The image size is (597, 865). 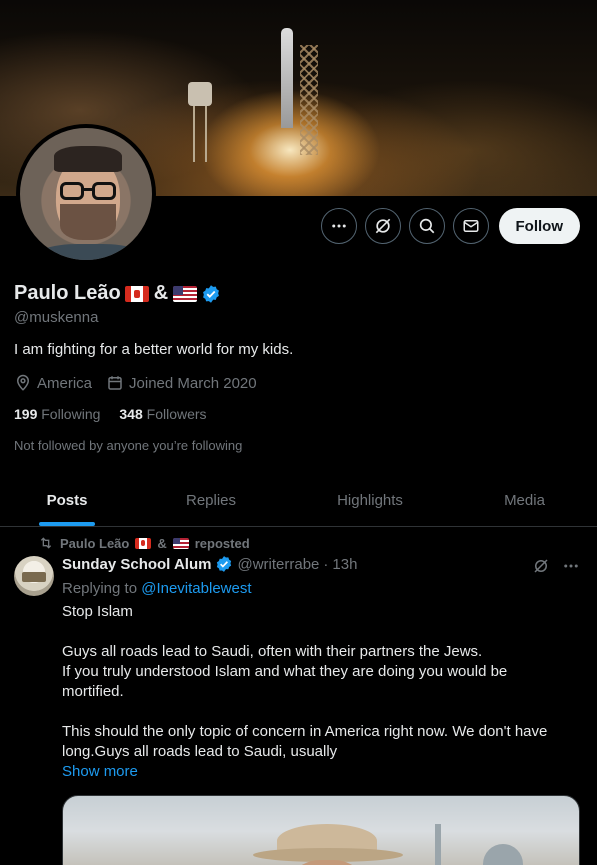 I want to click on location-text: America, so click(x=65, y=383).